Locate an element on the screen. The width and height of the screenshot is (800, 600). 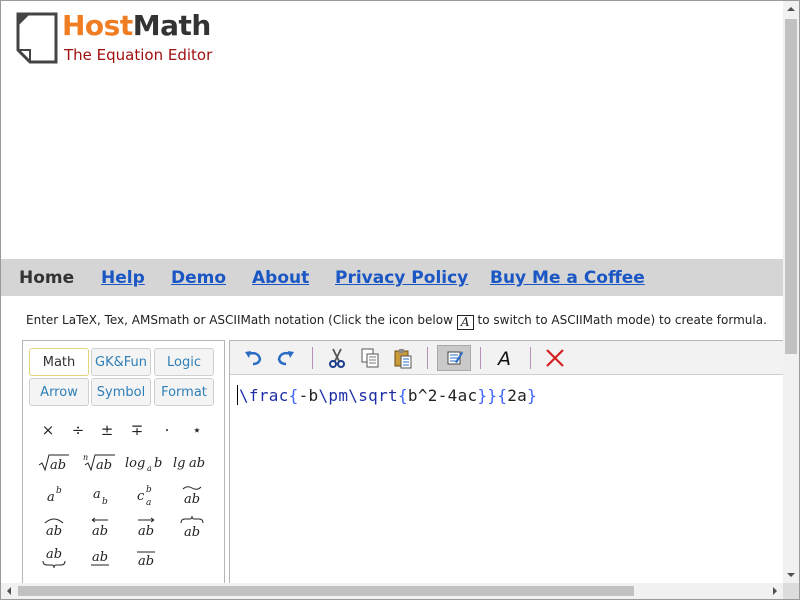
underbrace-symbol-icon: ab is located at coordinates (54, 558).